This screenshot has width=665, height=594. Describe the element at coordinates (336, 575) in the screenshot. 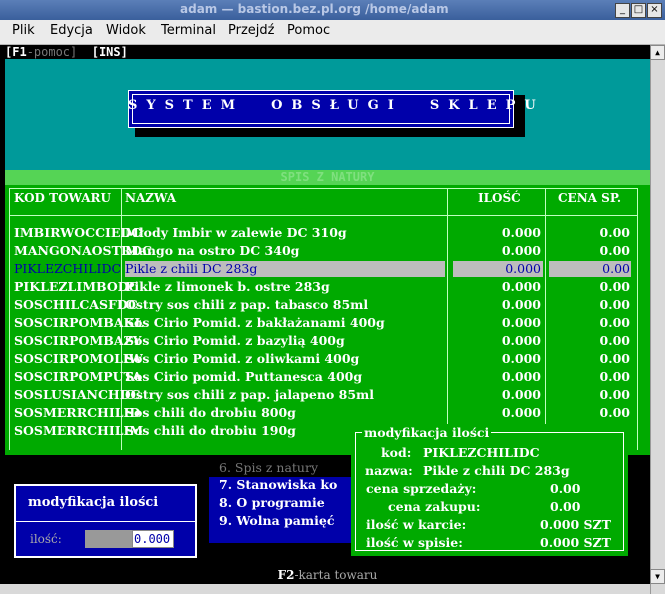

I see `f2-text: -karta towaru` at that location.